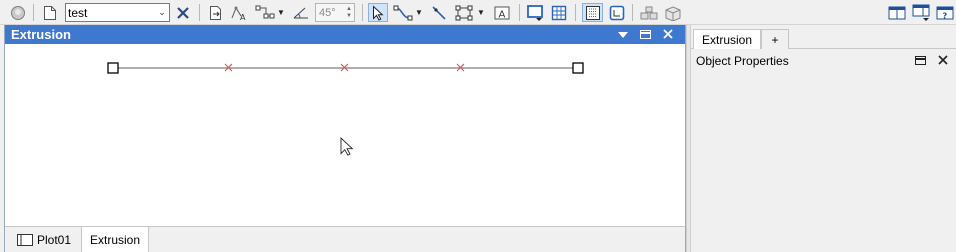 The image size is (956, 252). Describe the element at coordinates (592, 12) in the screenshot. I see `snap-grid-icon` at that location.